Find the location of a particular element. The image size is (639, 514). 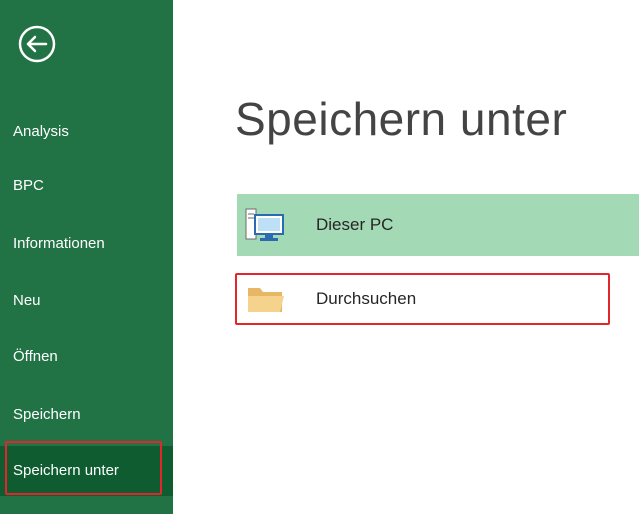

sidebar-item-analysis: Analysis is located at coordinates (86, 132).